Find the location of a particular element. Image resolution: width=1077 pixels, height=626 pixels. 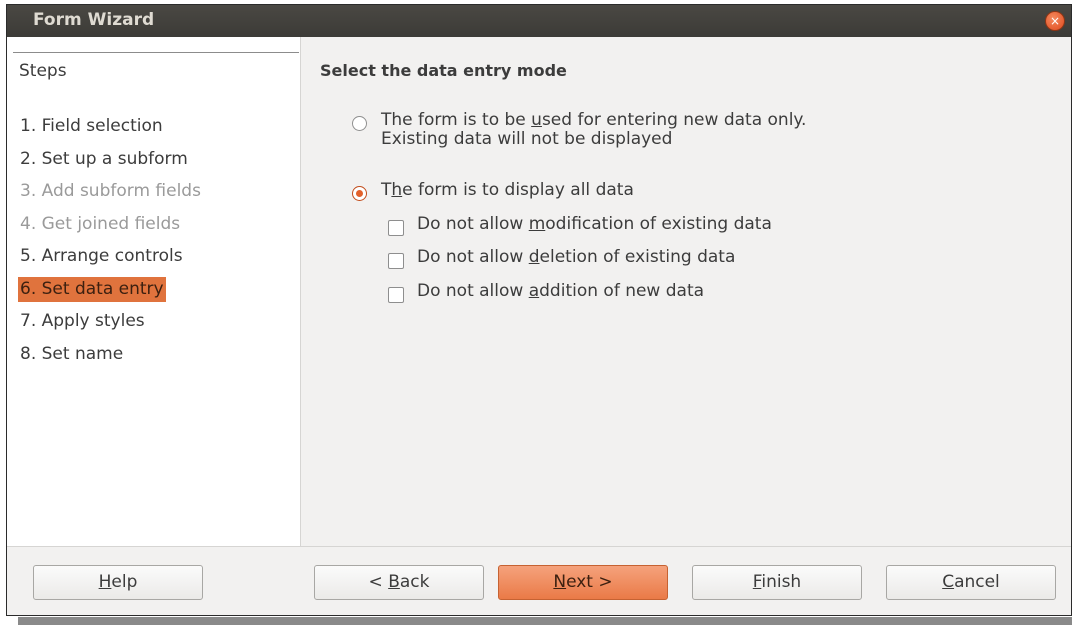

button-label: ancel is located at coordinates (977, 582).